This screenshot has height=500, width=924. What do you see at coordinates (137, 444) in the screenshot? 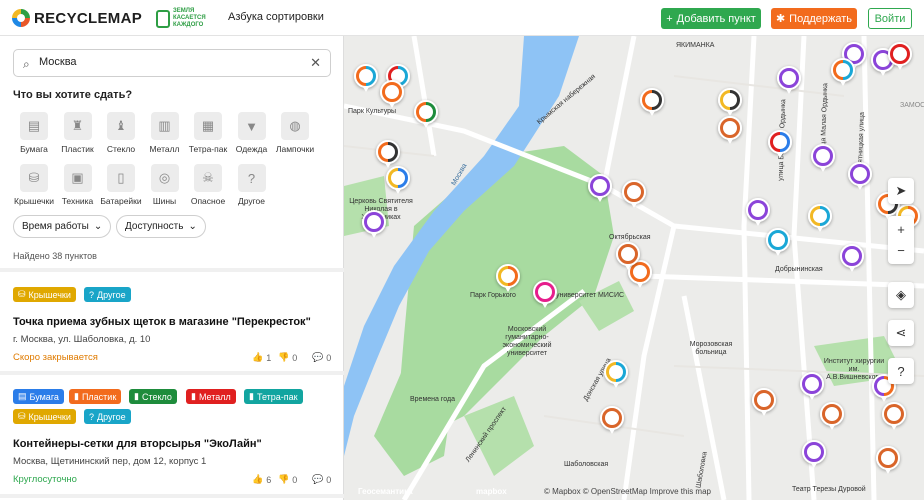
I see `point-title: Контейнеры-сетки для вторсырья "ЭкоЛайн"` at bounding box center [137, 444].